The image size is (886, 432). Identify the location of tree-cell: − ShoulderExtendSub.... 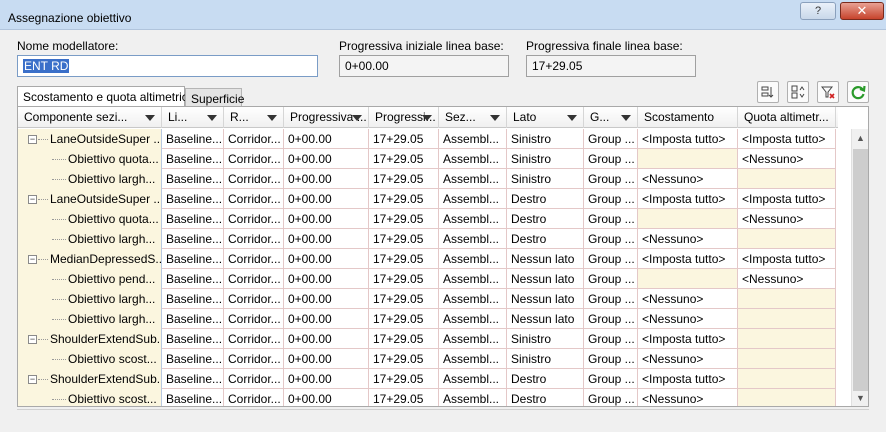
(90, 379).